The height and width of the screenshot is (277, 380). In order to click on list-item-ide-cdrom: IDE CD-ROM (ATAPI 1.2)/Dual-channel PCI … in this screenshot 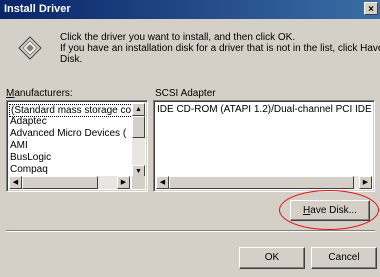, I will do `click(265, 109)`.